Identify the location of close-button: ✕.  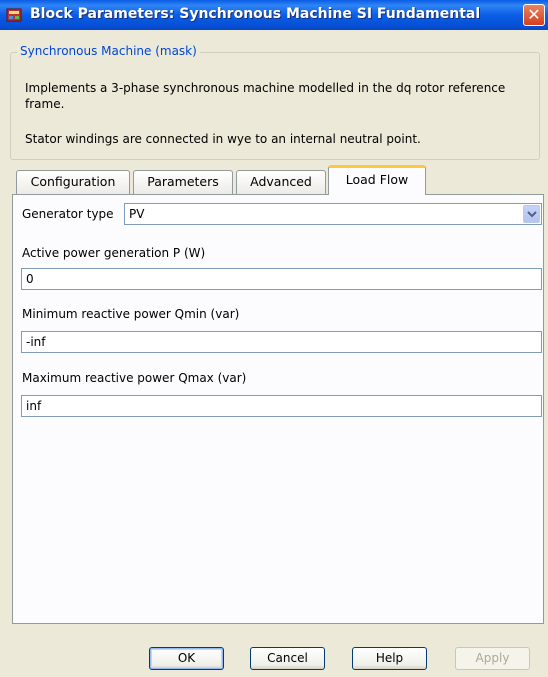
(534, 15).